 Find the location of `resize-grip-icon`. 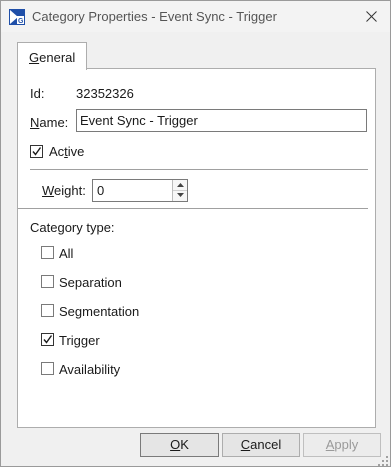

resize-grip-icon is located at coordinates (383, 460).